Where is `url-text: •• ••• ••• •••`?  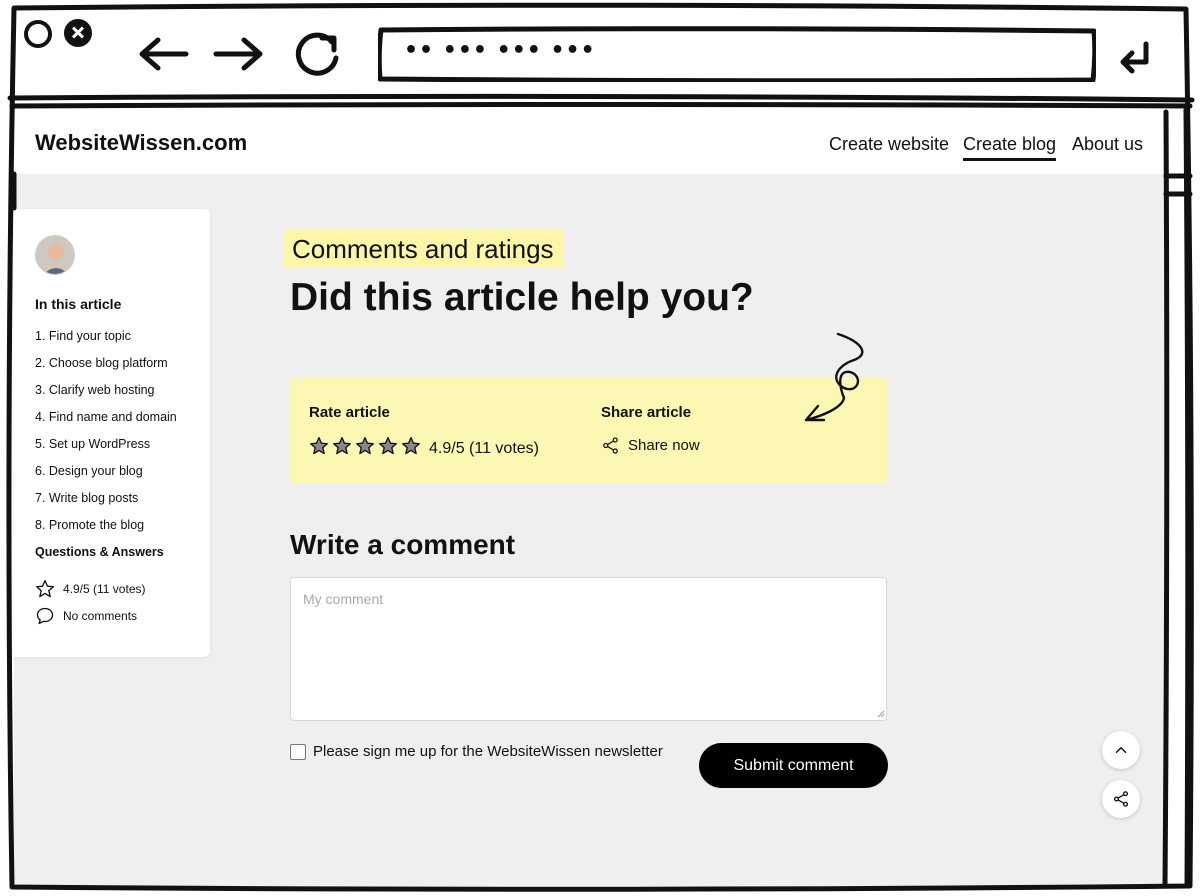 url-text: •• ••• ••• ••• is located at coordinates (500, 50).